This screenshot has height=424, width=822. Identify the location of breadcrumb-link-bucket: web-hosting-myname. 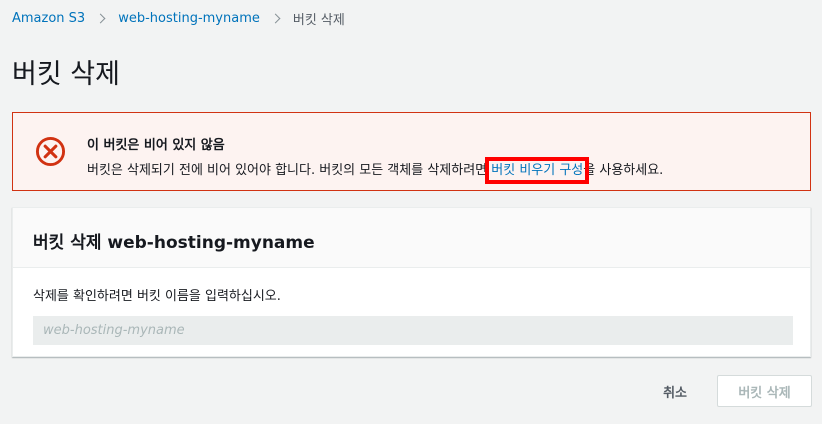
(189, 18).